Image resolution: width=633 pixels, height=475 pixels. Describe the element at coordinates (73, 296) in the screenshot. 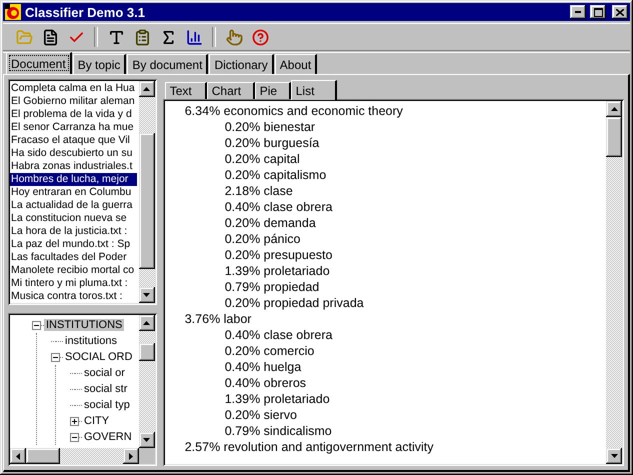

I see `list-item: Musica contra toros.txt :` at that location.